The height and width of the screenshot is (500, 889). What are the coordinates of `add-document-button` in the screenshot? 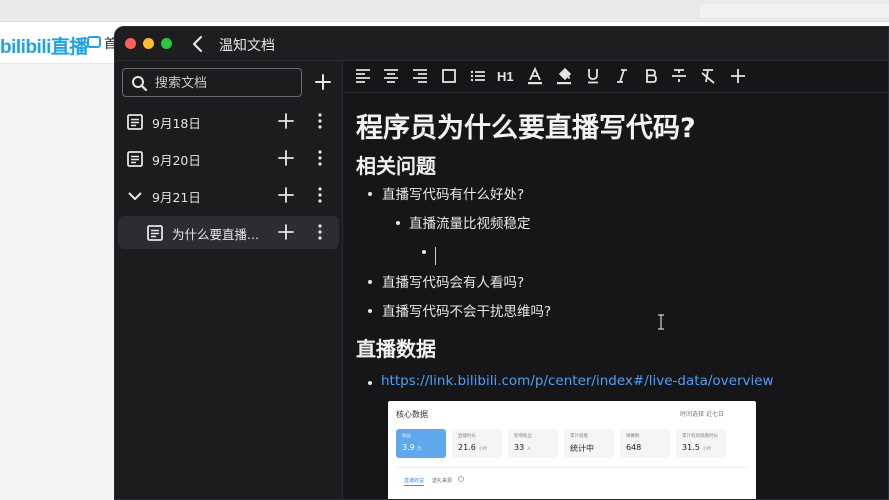 It's located at (323, 82).